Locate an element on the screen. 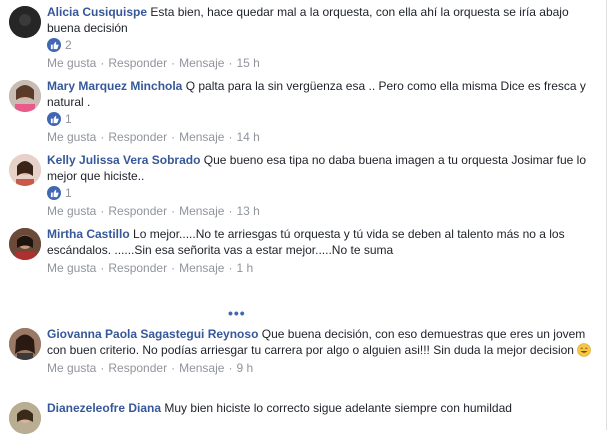 This screenshot has width=607, height=434. reaction-summary: 2 is located at coordinates (319, 45).